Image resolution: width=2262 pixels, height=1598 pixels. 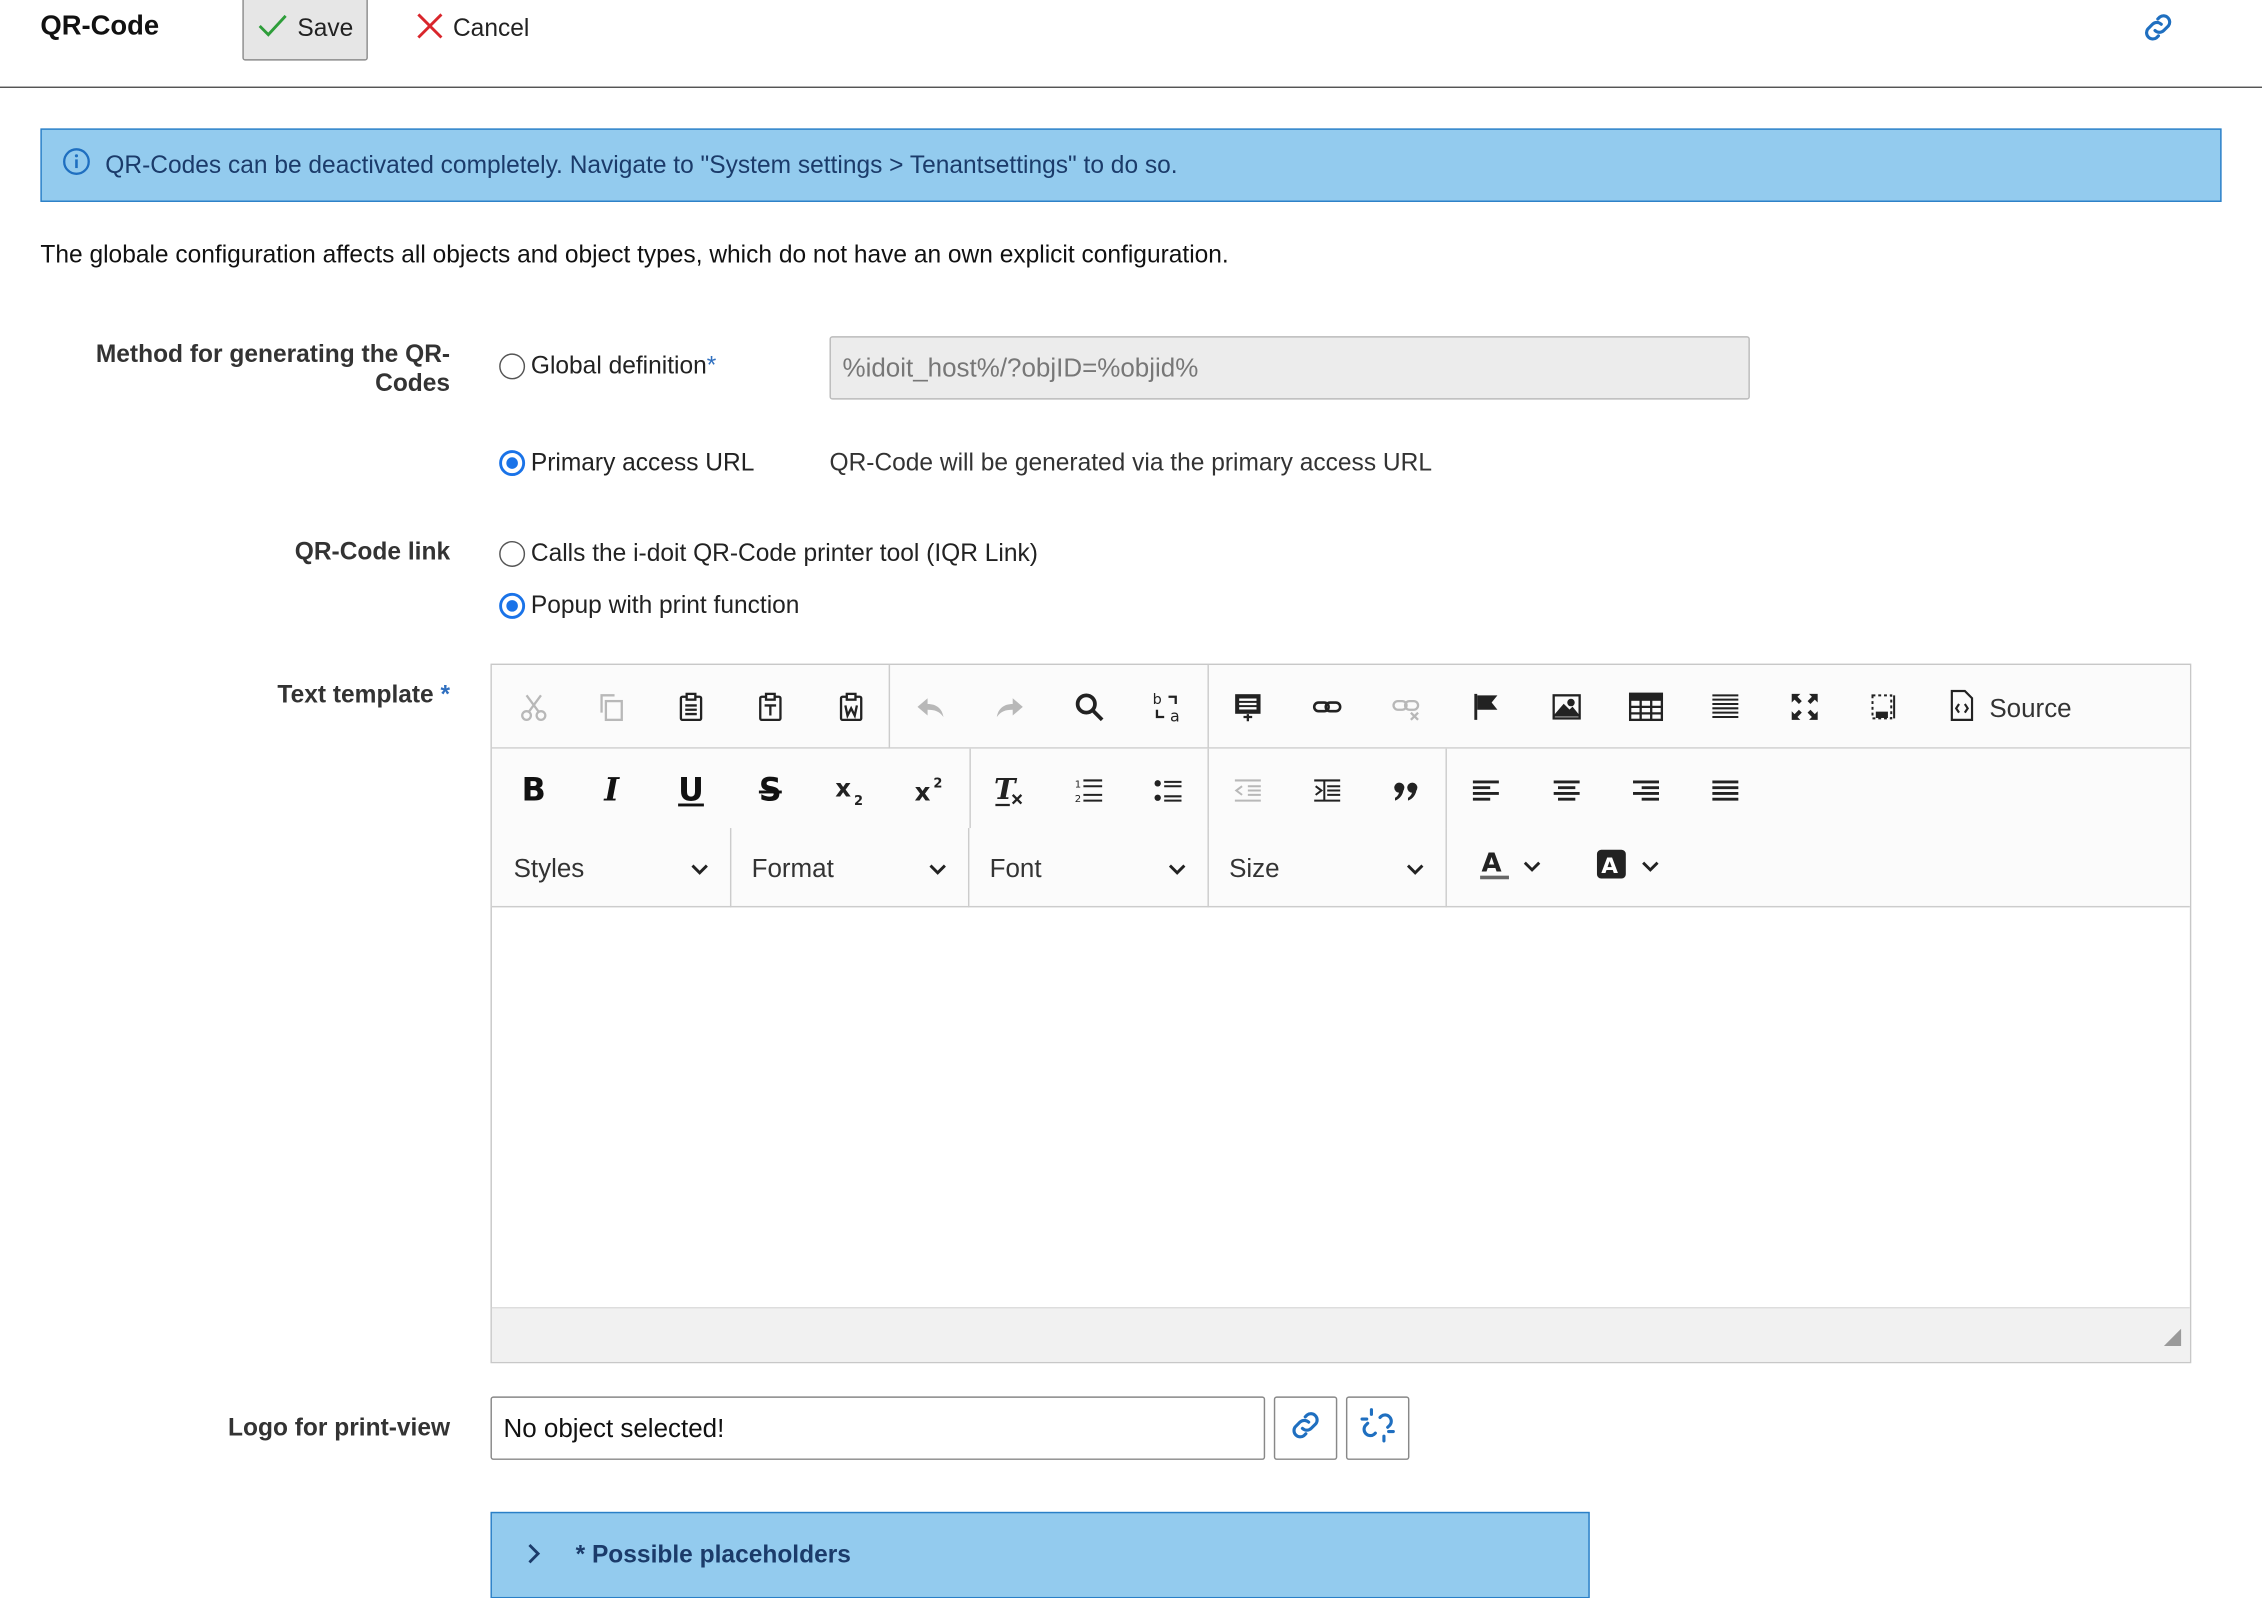 I want to click on text-template-label: Text template *, so click(x=363, y=695).